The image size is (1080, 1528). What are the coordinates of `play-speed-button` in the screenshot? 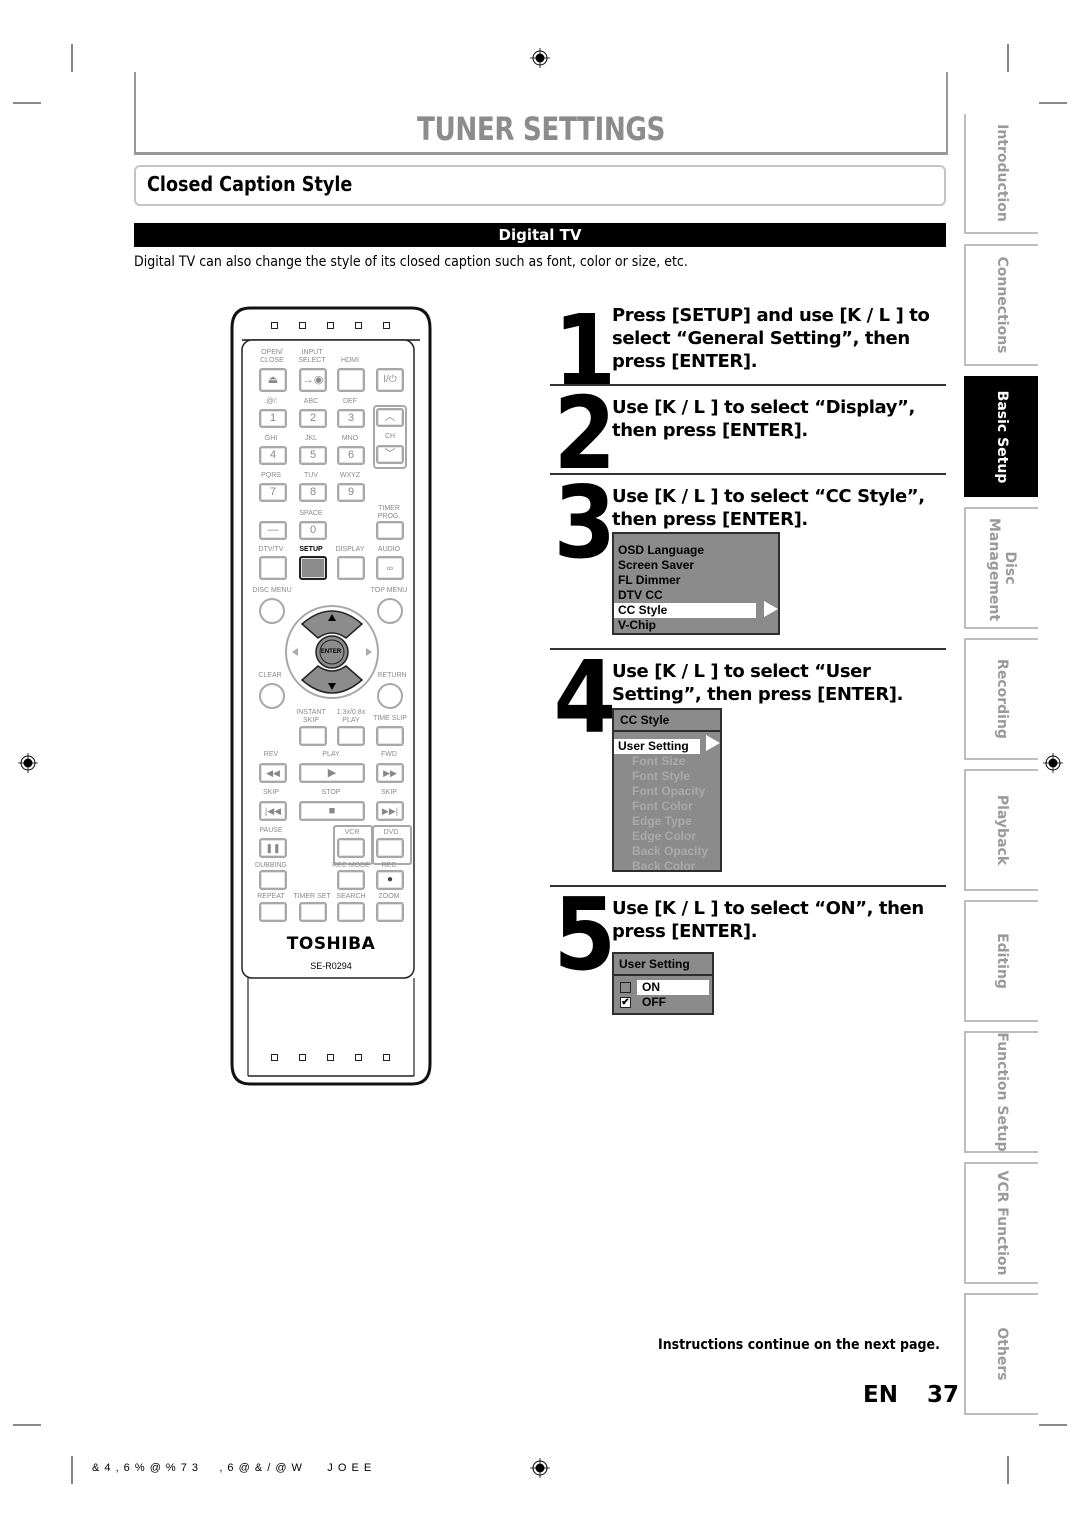 It's located at (351, 736).